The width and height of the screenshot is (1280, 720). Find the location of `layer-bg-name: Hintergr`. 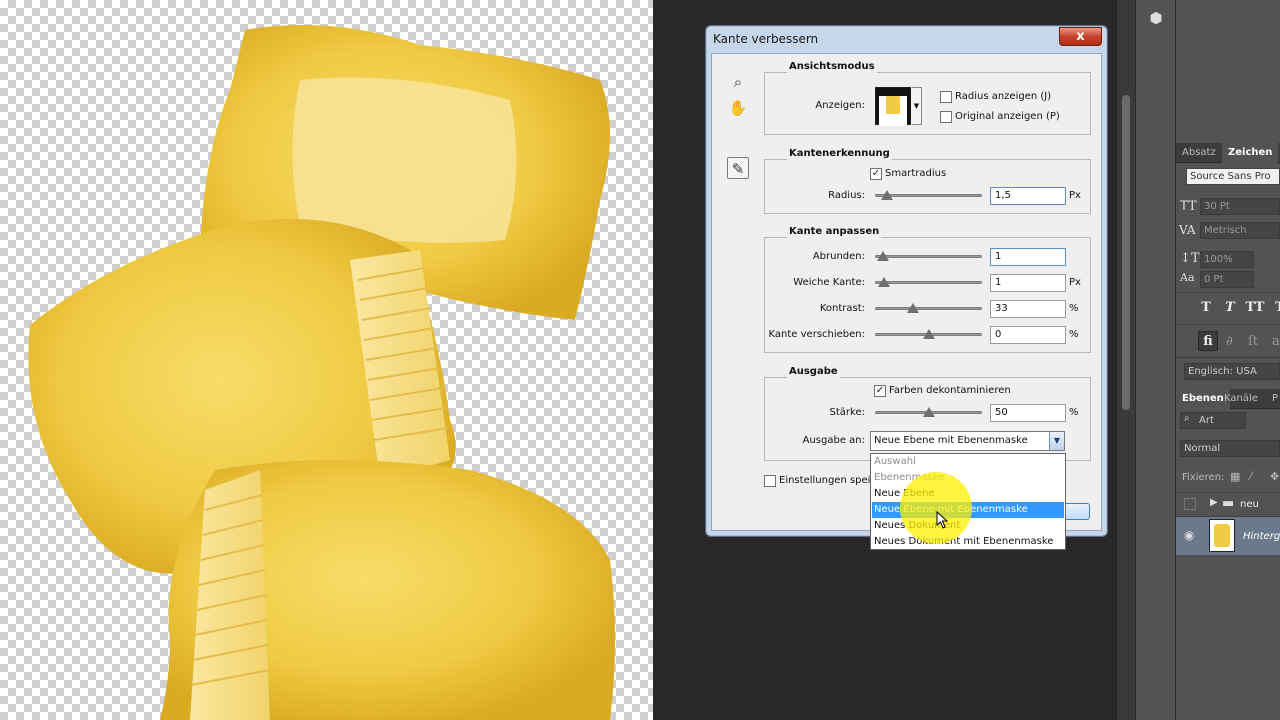

layer-bg-name: Hintergr is located at coordinates (1261, 536).